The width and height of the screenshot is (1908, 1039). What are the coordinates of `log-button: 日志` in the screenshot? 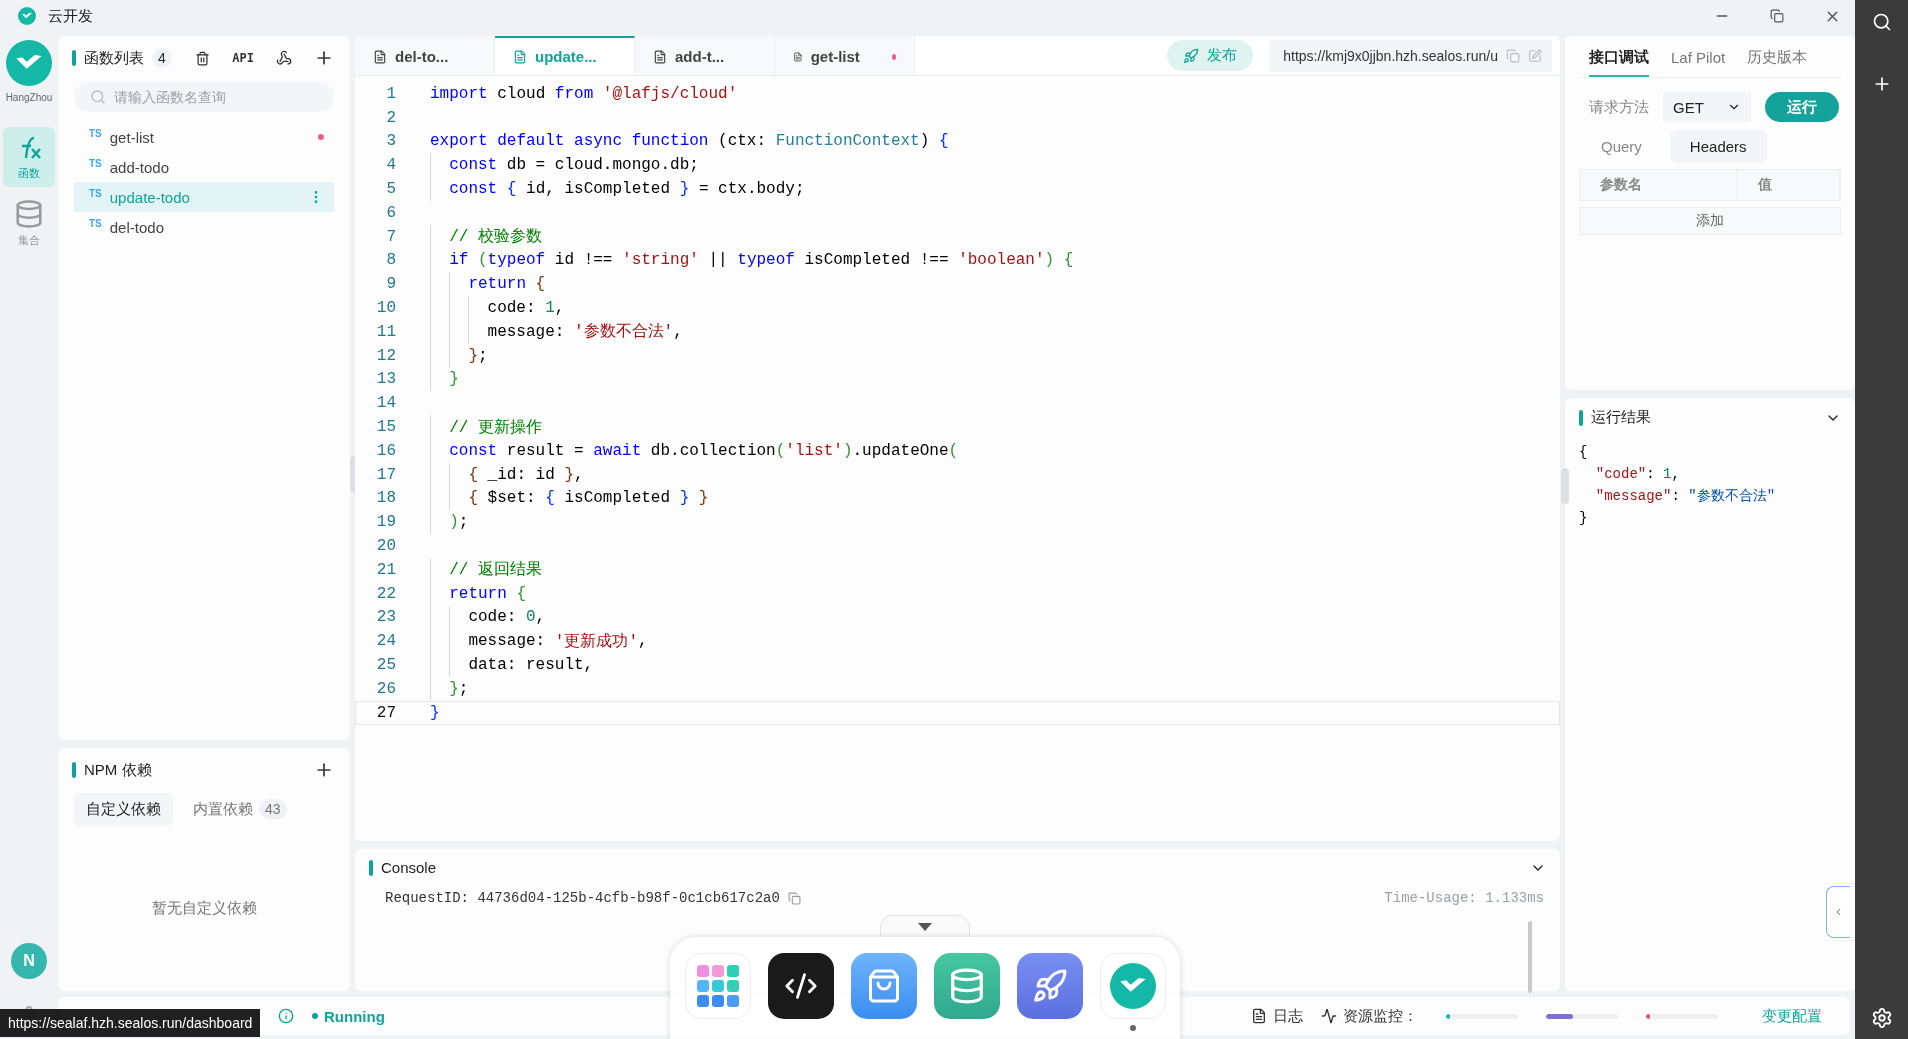 It's located at (1277, 1016).